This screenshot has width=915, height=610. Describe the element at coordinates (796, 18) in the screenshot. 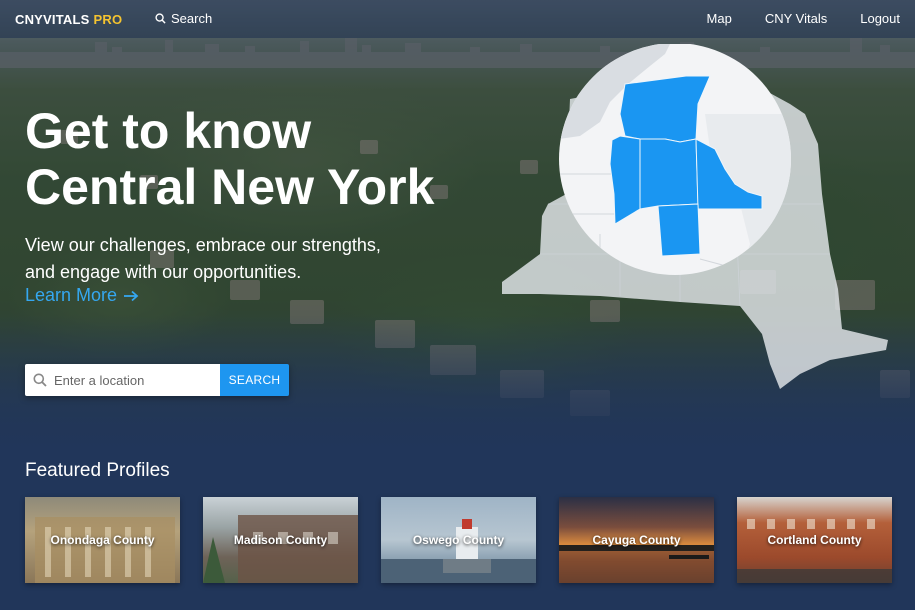

I see `nav-link-cny-vitals: CNY Vitals` at that location.